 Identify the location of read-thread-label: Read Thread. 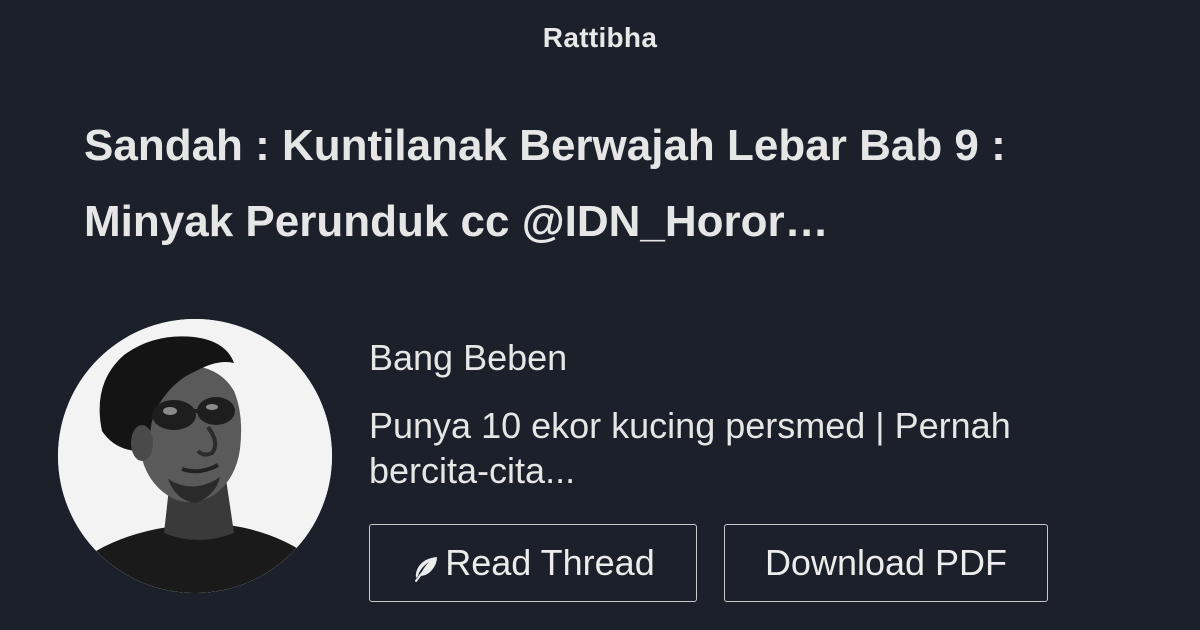
(550, 562).